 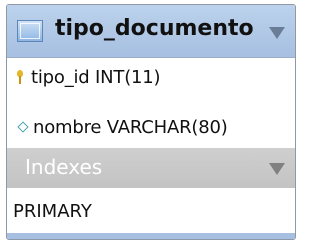 I want to click on indexes-section-header: Indexes, so click(x=151, y=168).